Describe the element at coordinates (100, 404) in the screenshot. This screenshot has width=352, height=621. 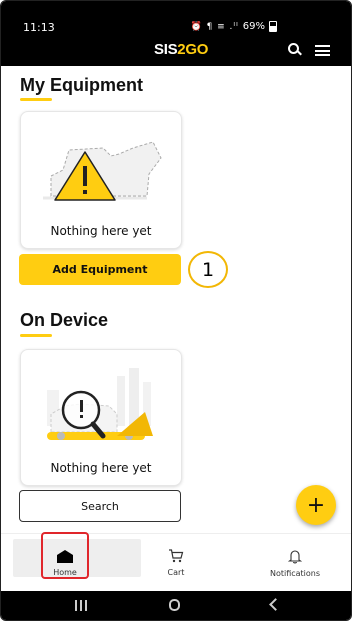
I see `device-search-illustration` at that location.